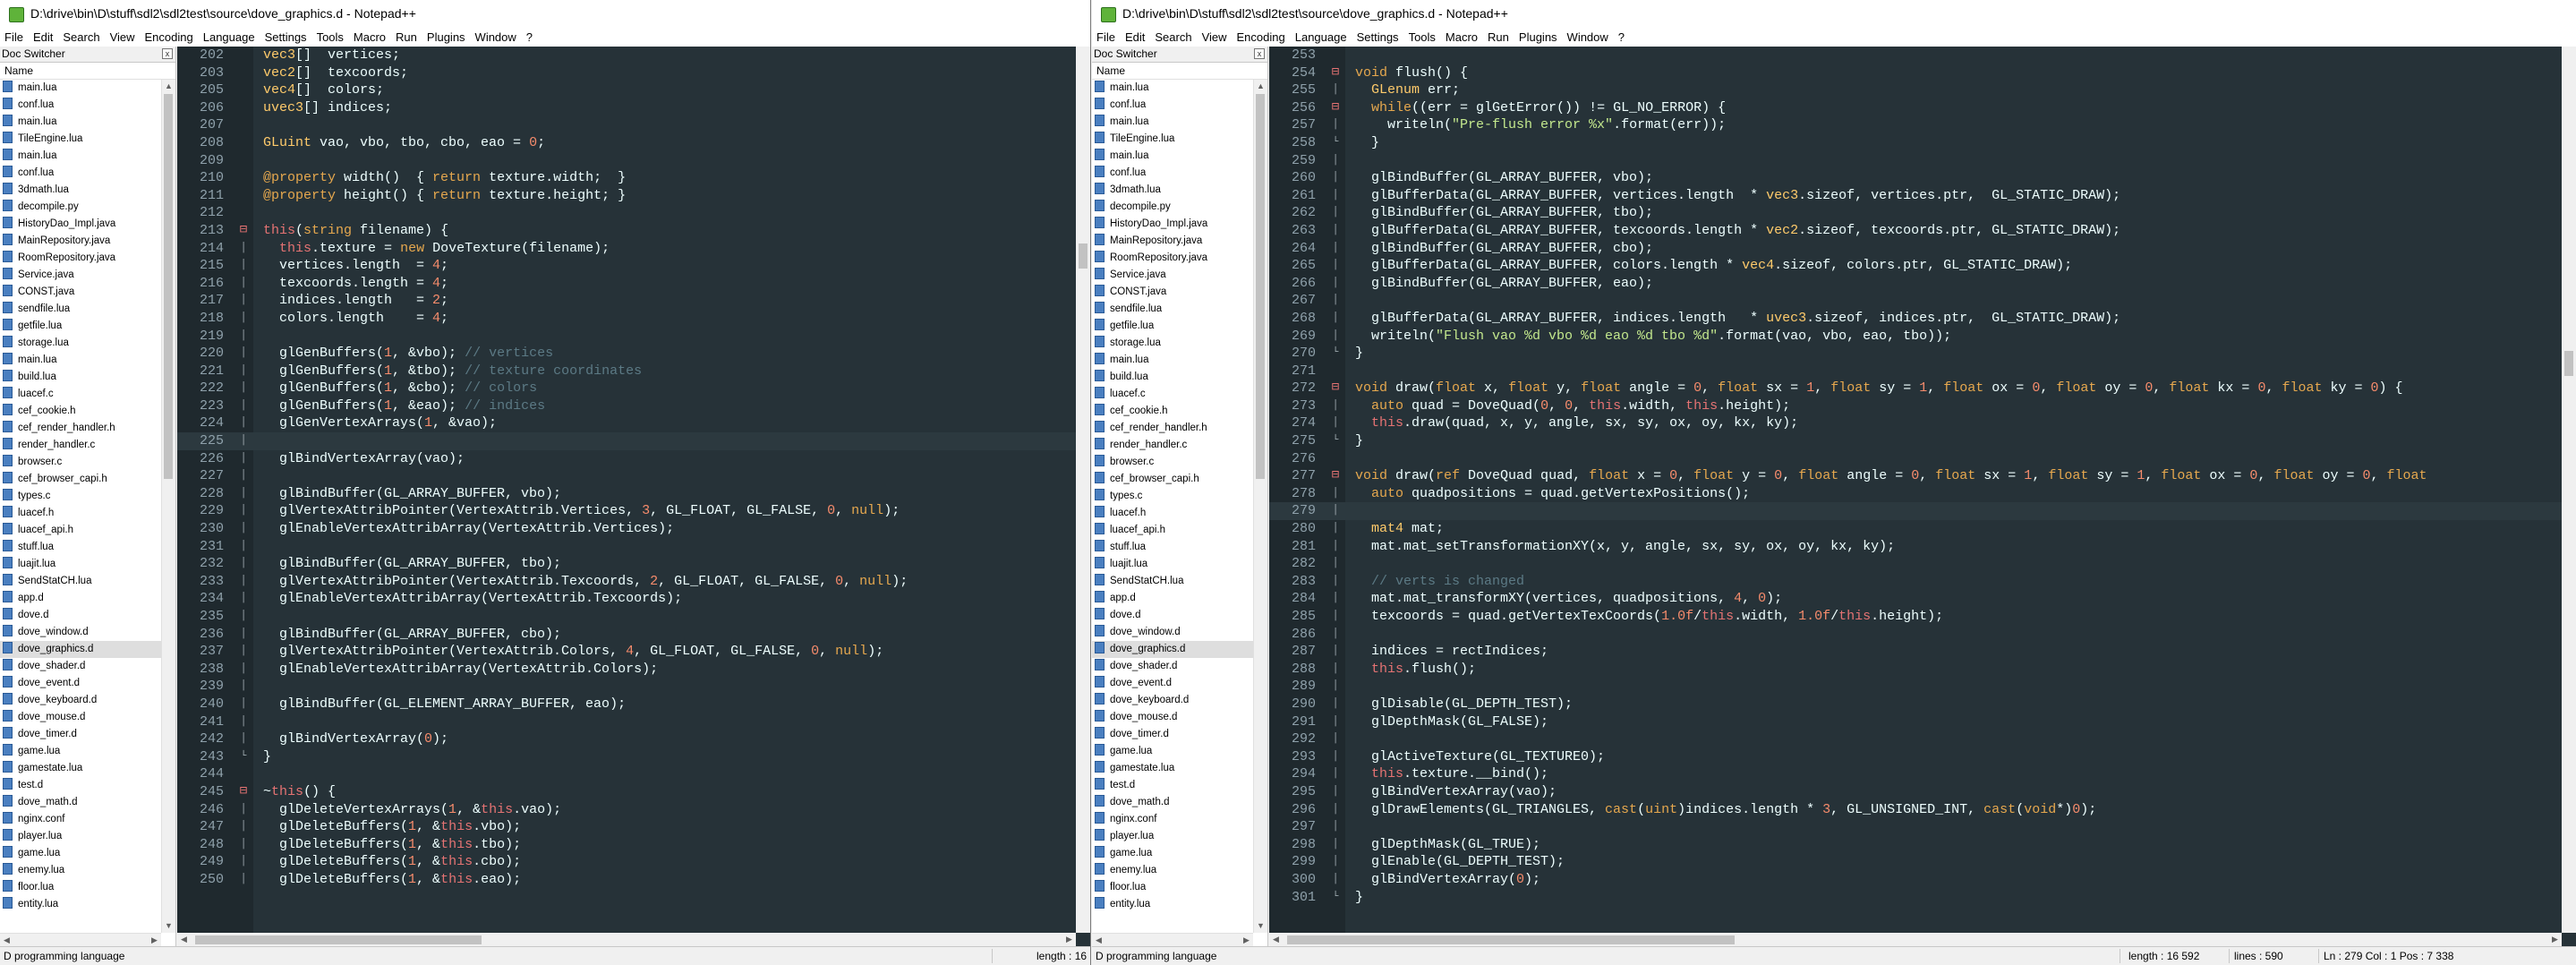 The height and width of the screenshot is (965, 2576). Describe the element at coordinates (80, 429) in the screenshot. I see `doc-item: cef_render_handler.h` at that location.